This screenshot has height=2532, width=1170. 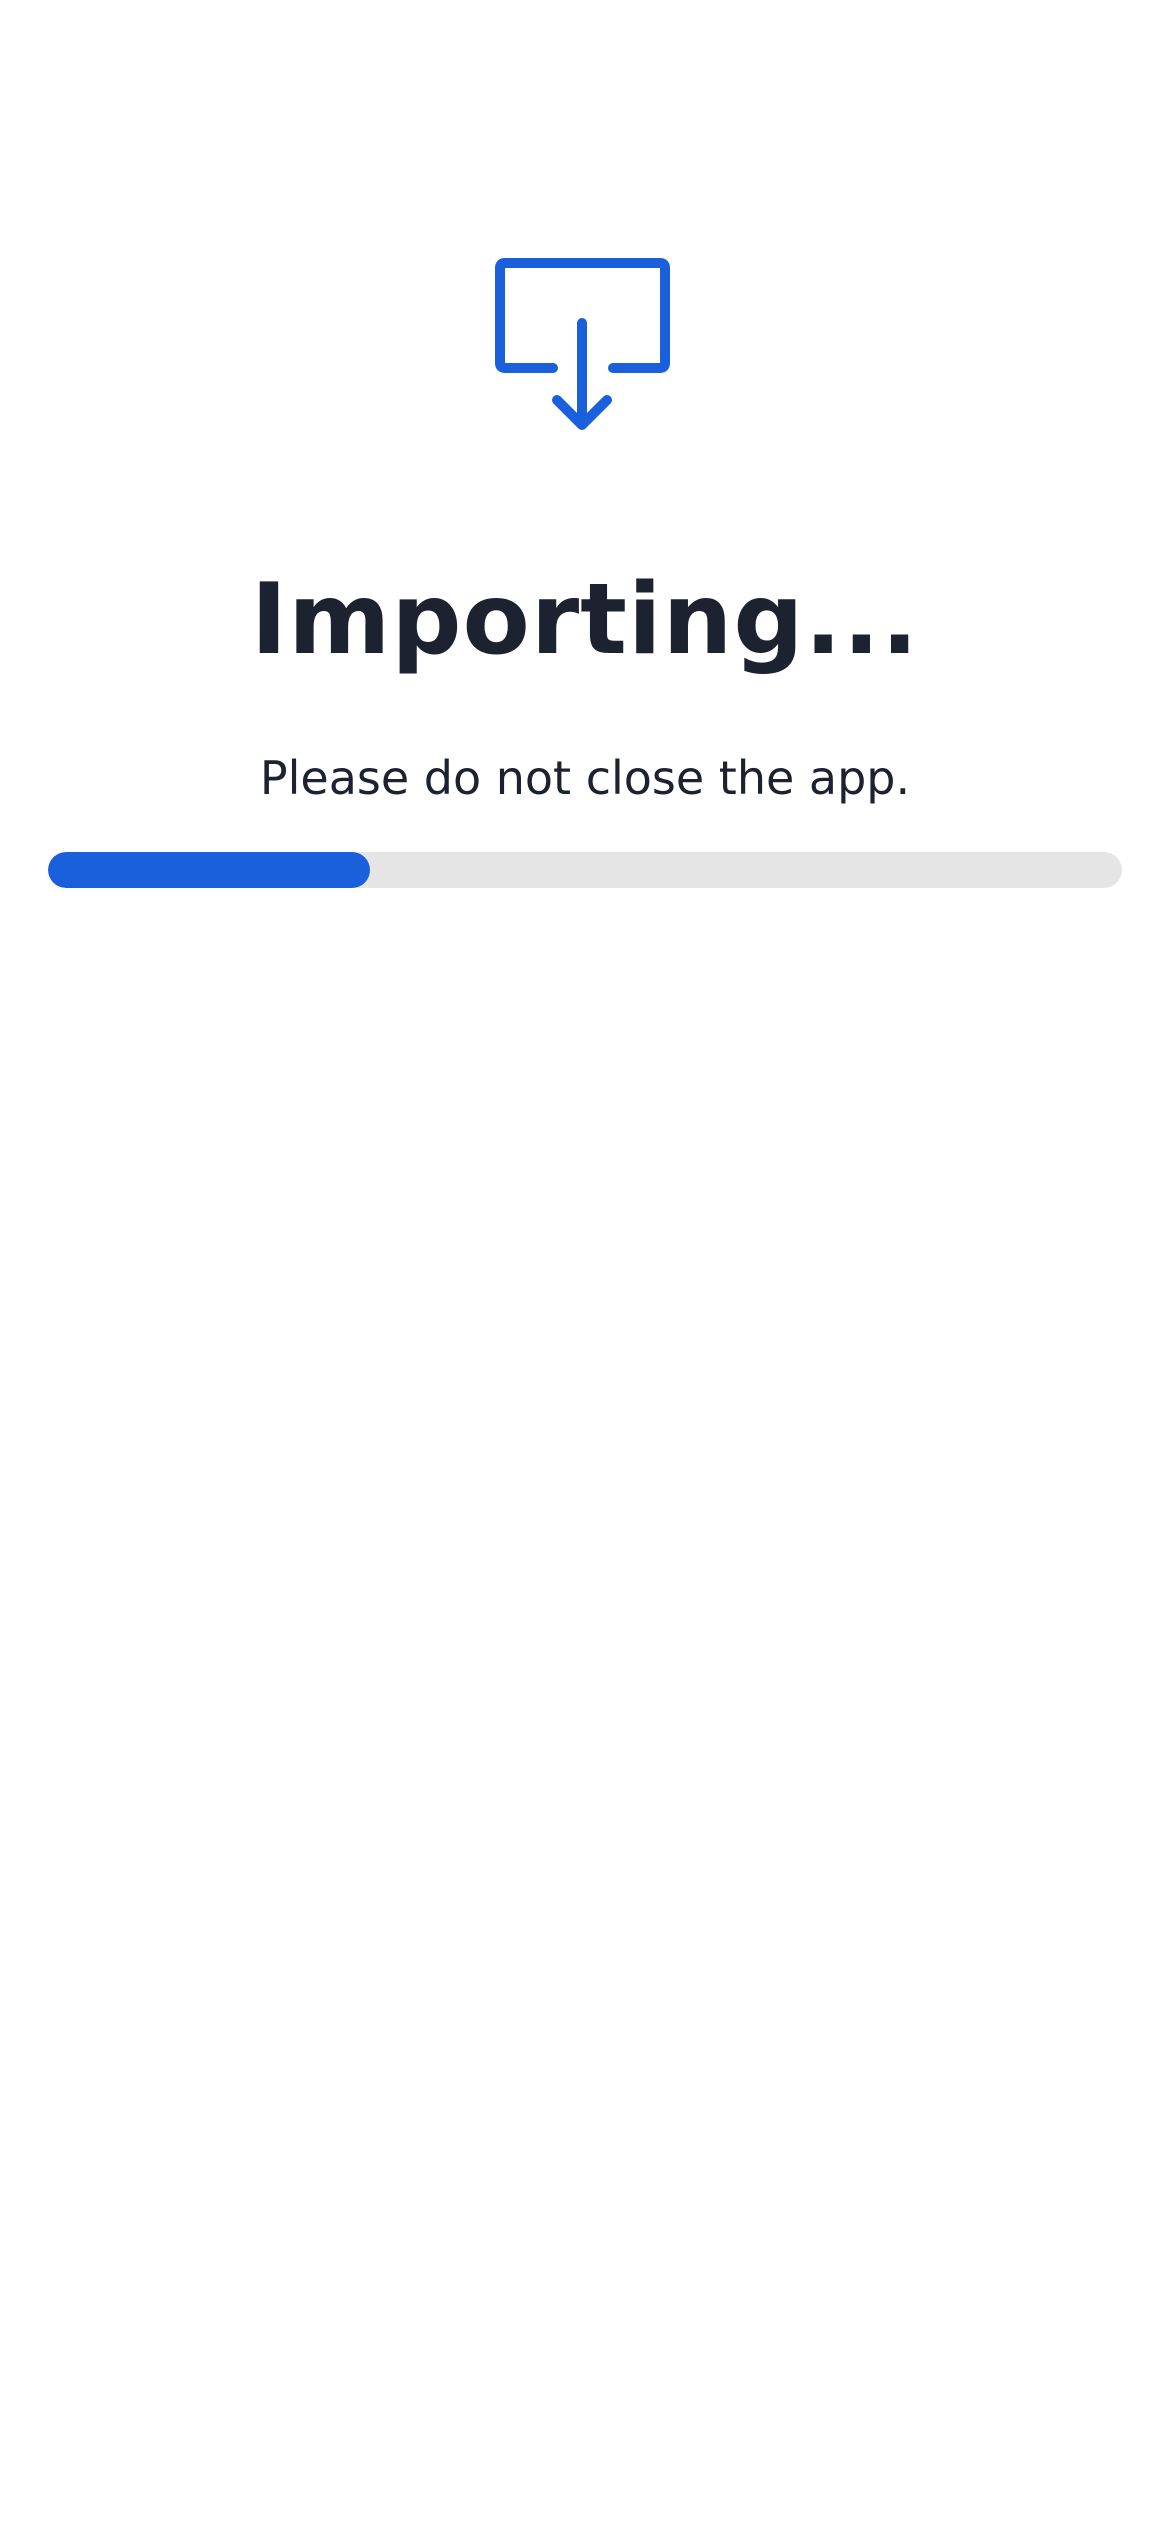 What do you see at coordinates (209, 870) in the screenshot?
I see `import-progress-fill` at bounding box center [209, 870].